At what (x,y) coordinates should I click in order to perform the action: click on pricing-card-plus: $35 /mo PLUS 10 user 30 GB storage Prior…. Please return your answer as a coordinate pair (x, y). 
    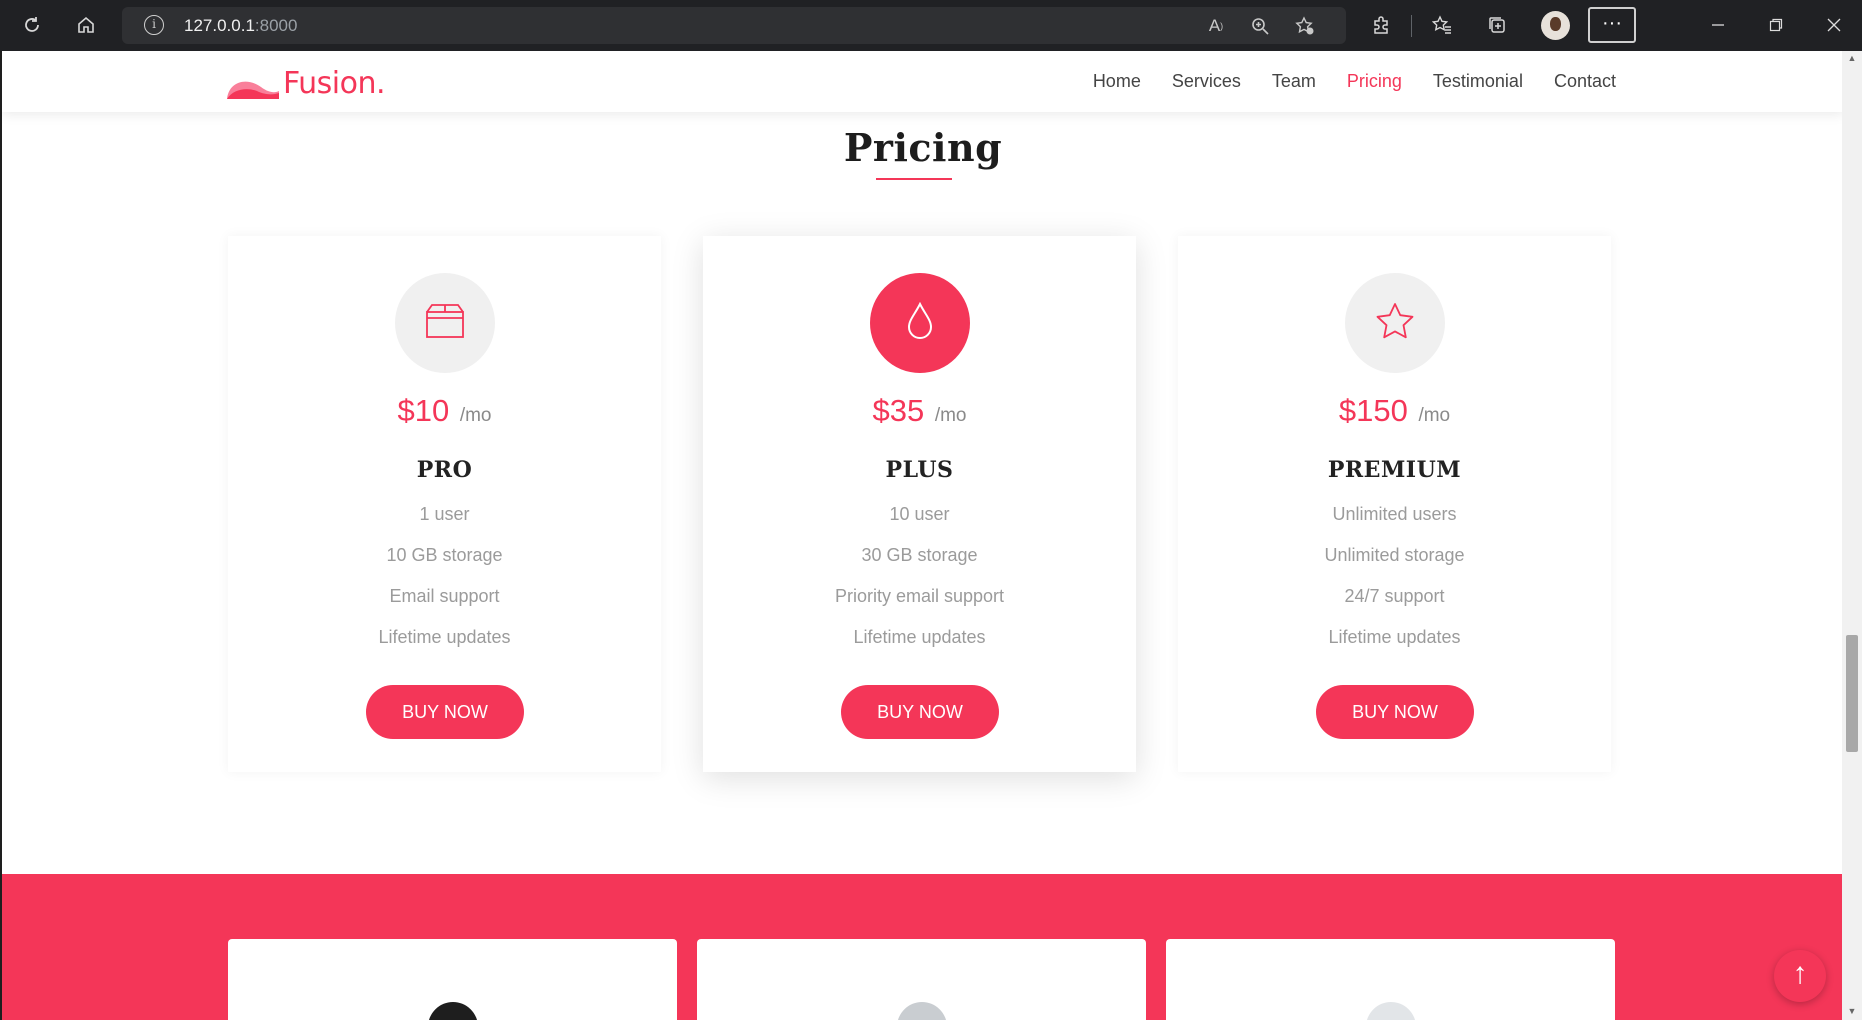
    Looking at the image, I should click on (919, 504).